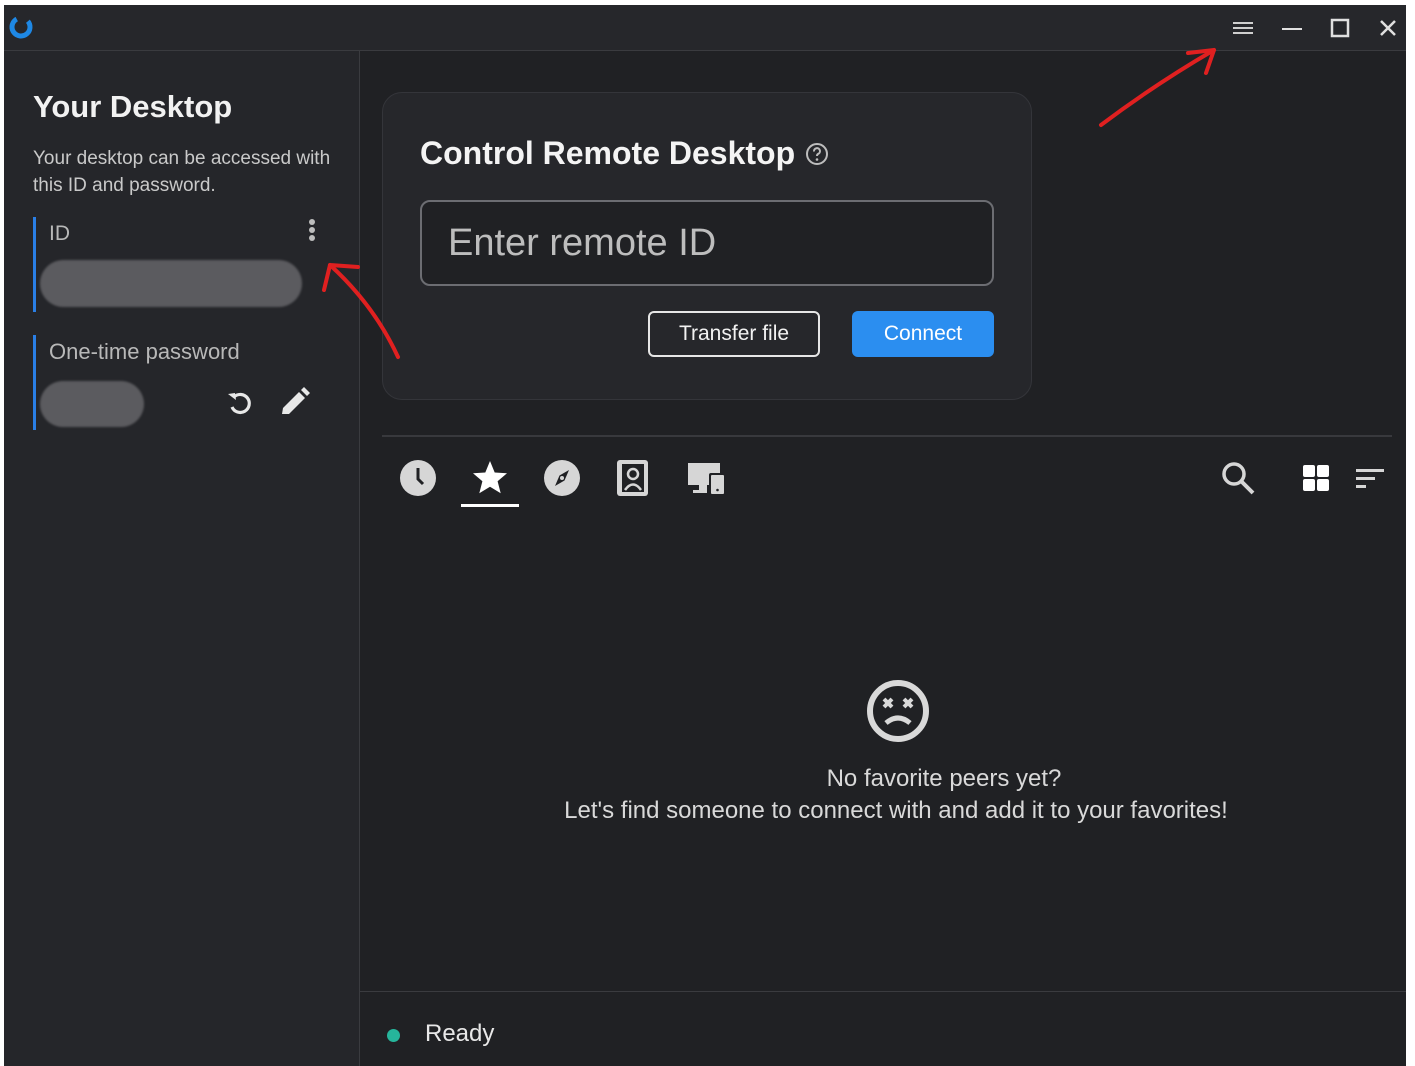 Image resolution: width=1415 pixels, height=1066 pixels. I want to click on status-bar: Ready, so click(883, 1028).